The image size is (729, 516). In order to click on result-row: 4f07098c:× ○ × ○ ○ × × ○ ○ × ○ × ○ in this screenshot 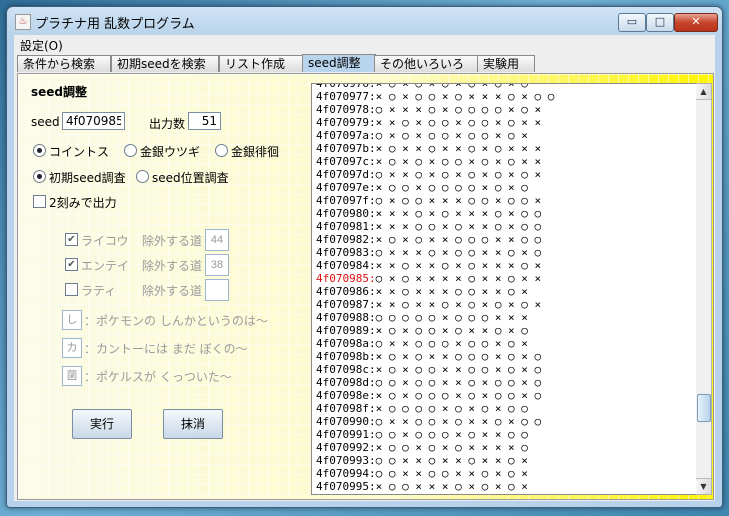, I will do `click(435, 369)`.